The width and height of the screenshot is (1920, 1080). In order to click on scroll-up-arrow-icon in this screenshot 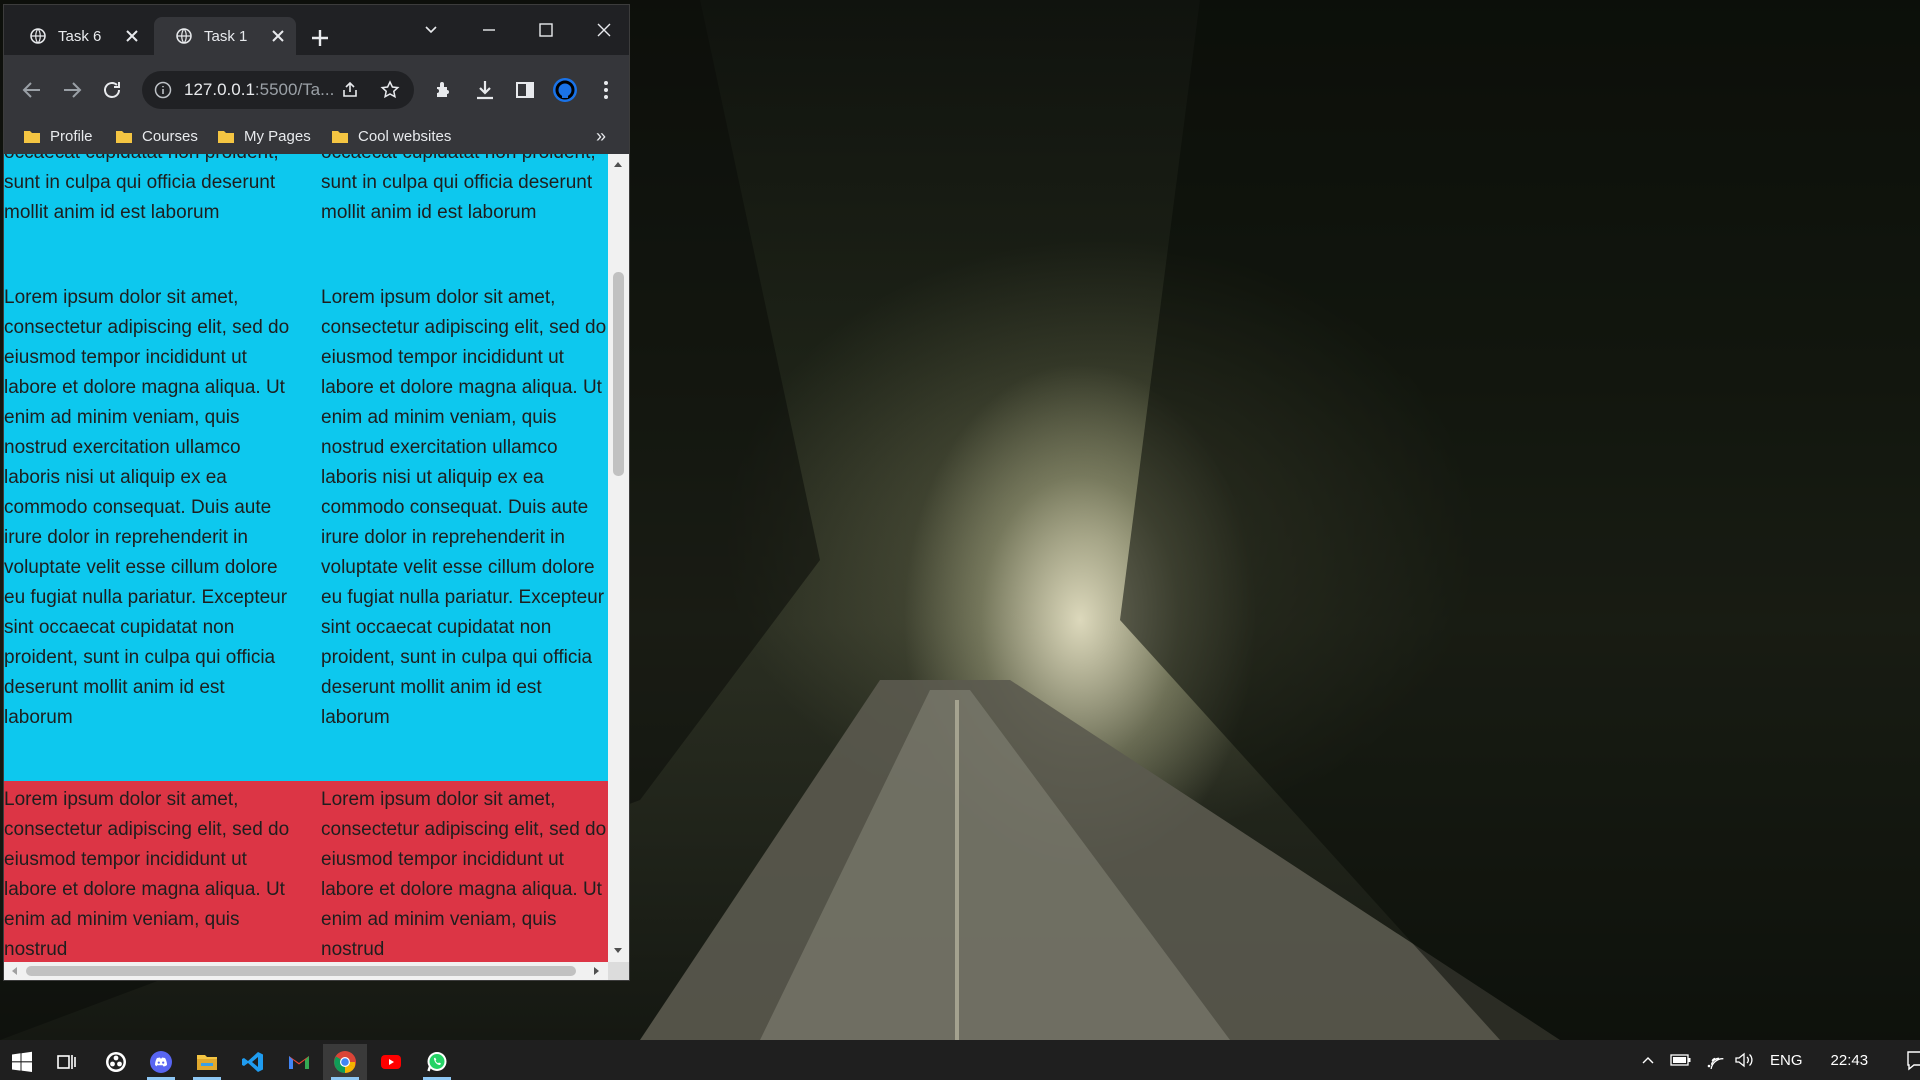, I will do `click(618, 164)`.